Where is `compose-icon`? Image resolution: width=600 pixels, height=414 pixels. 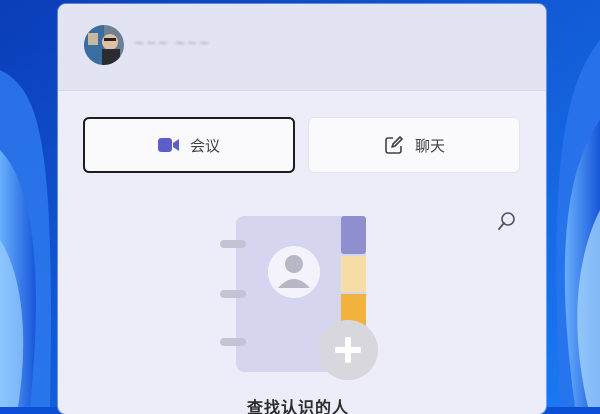
compose-icon is located at coordinates (394, 145).